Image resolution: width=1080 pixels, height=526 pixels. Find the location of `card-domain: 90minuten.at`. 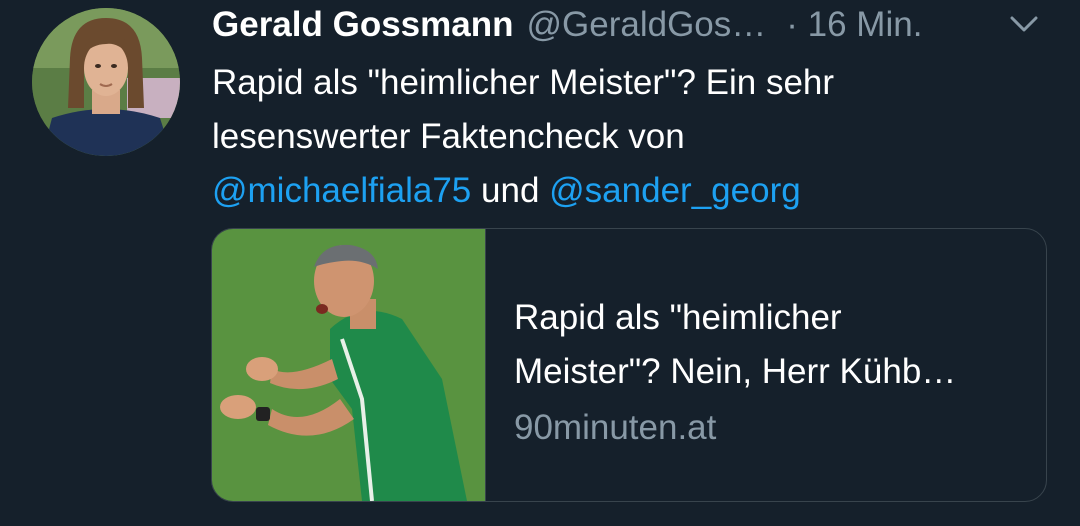

card-domain: 90minuten.at is located at coordinates (615, 427).